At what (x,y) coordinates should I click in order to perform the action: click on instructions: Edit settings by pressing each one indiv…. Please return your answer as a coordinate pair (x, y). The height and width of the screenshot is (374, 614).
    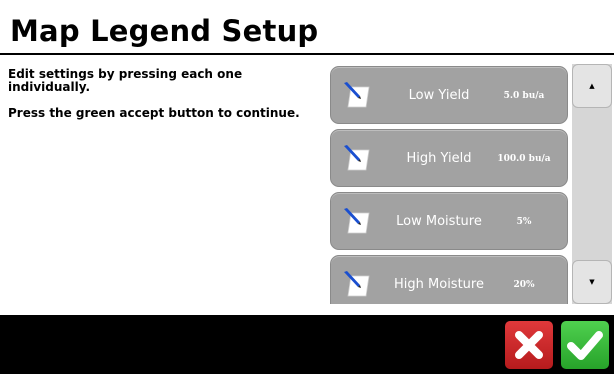
    Looking at the image, I should click on (158, 100).